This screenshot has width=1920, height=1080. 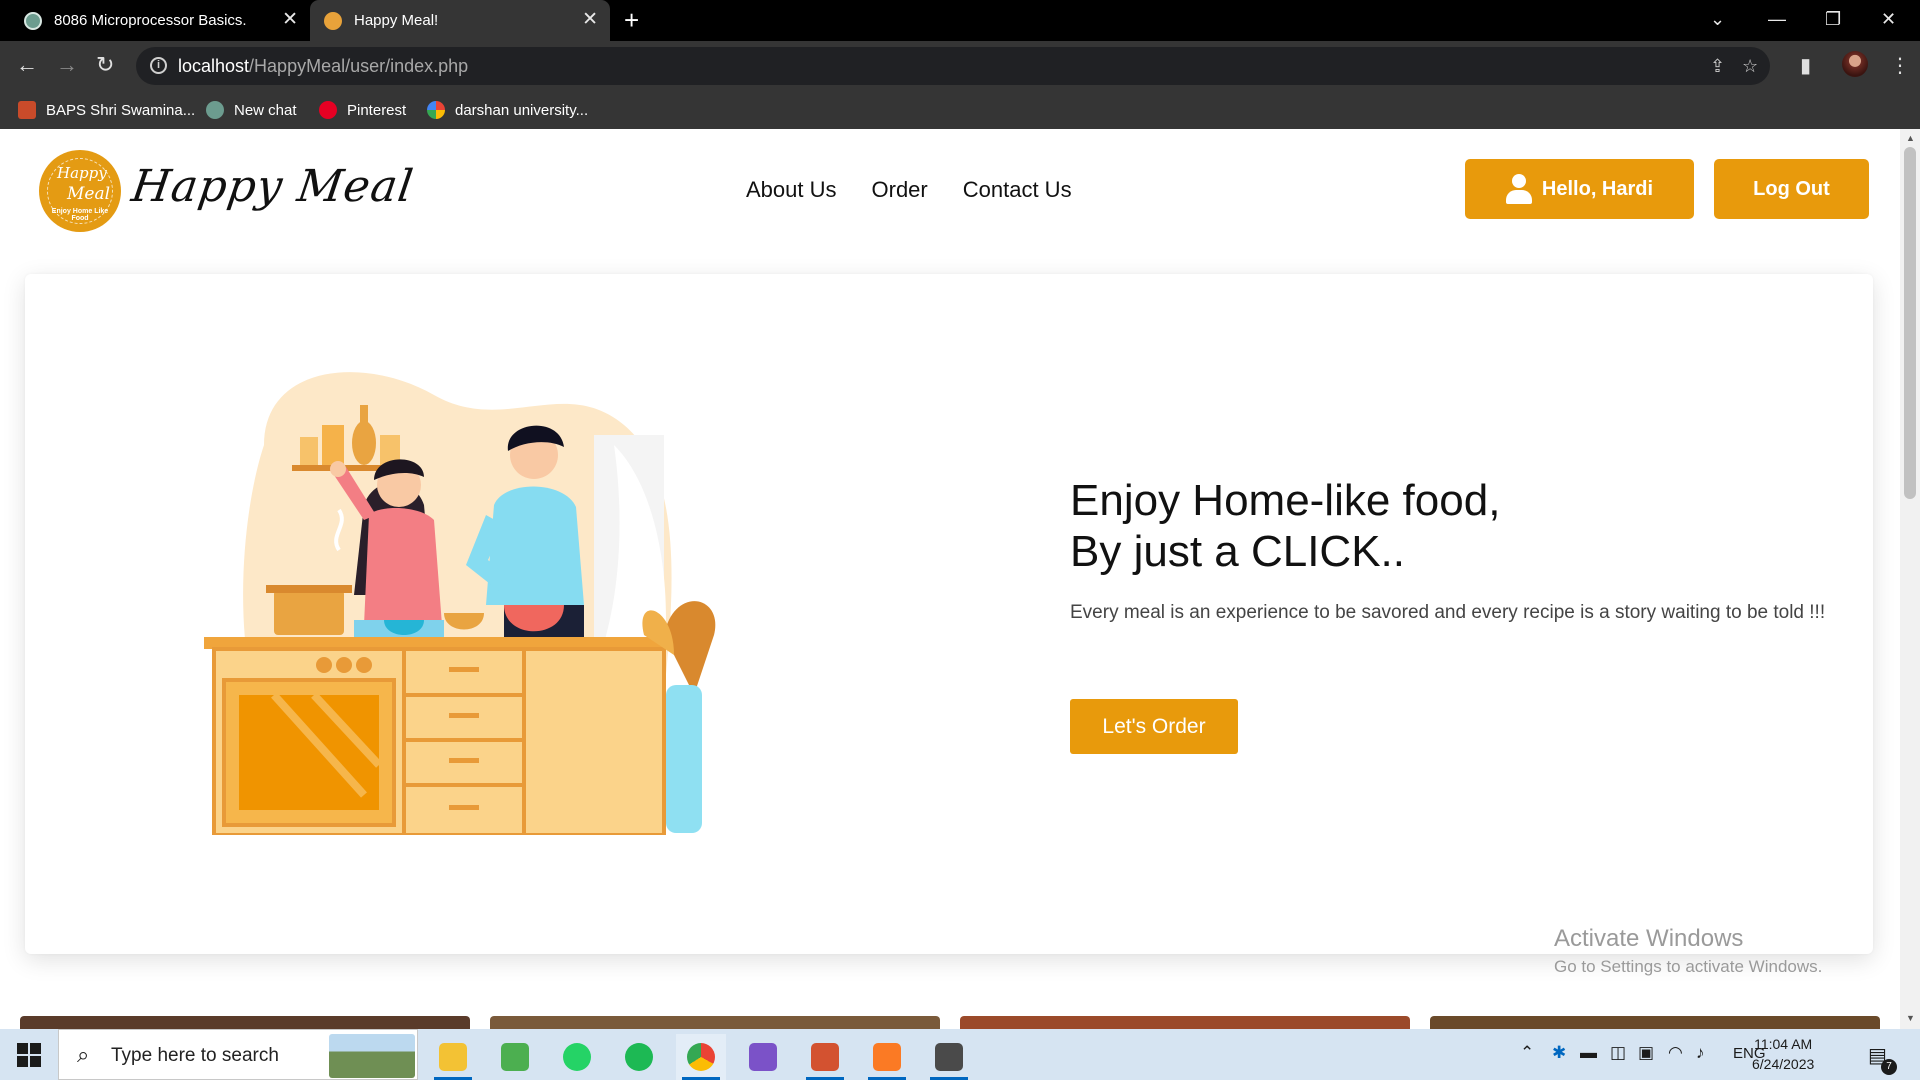 I want to click on logo-text: Happy, so click(x=82, y=173).